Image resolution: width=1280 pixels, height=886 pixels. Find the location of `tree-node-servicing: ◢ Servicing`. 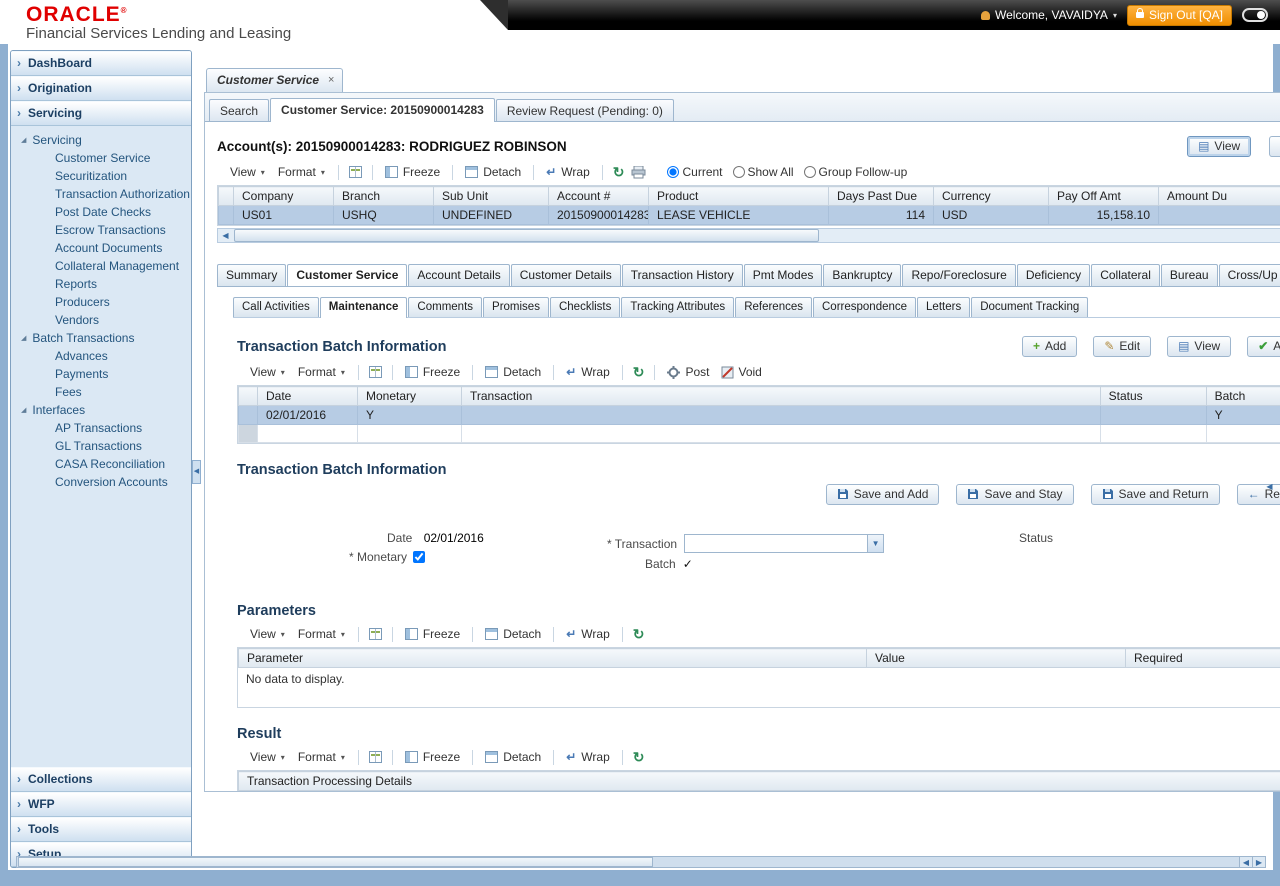

tree-node-servicing: ◢ Servicing is located at coordinates (105, 140).